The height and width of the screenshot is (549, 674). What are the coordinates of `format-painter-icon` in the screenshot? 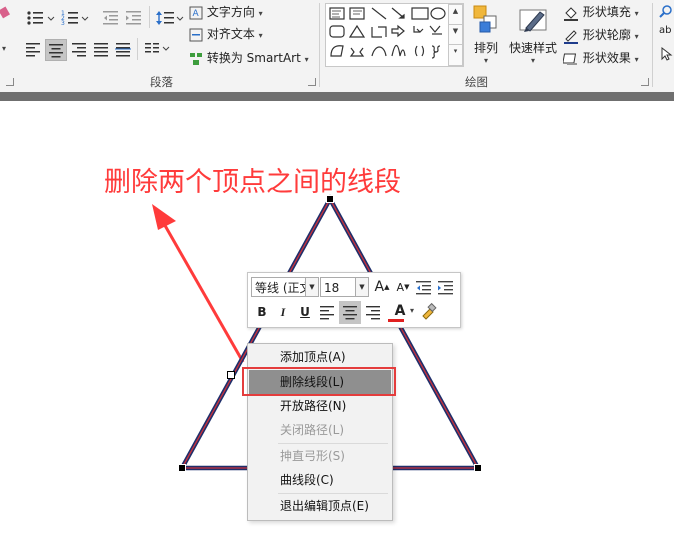 It's located at (428, 312).